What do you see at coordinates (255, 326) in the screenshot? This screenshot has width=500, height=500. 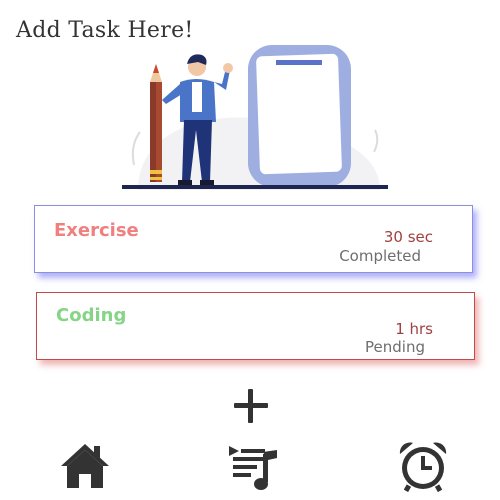 I see `task-card-coding: Coding 1 hrs Pending` at bounding box center [255, 326].